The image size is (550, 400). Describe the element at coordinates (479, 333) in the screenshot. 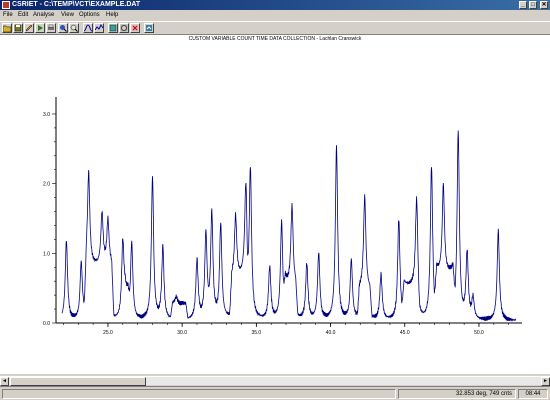

I see `x-tick-label: 50.0` at that location.